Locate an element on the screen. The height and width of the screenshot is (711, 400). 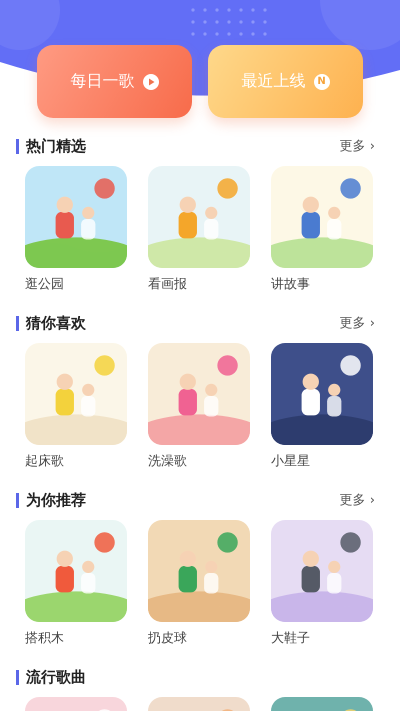
item-title: 大鞋子 is located at coordinates (291, 639).